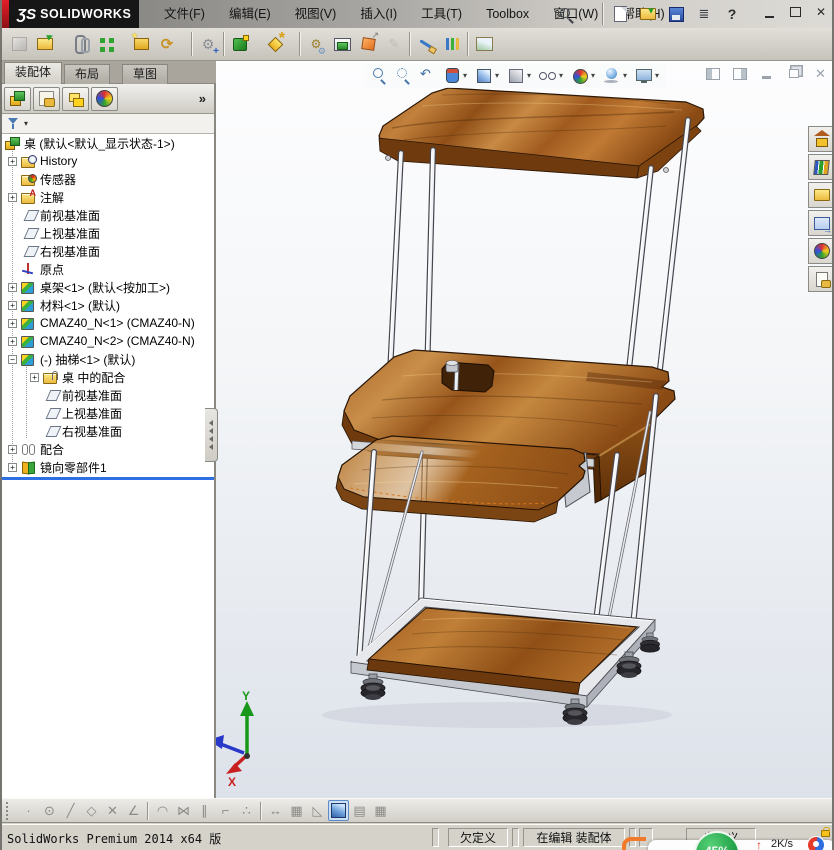 The height and width of the screenshot is (850, 834). Describe the element at coordinates (52, 269) in the screenshot. I see `tree-node-label: 原点` at that location.